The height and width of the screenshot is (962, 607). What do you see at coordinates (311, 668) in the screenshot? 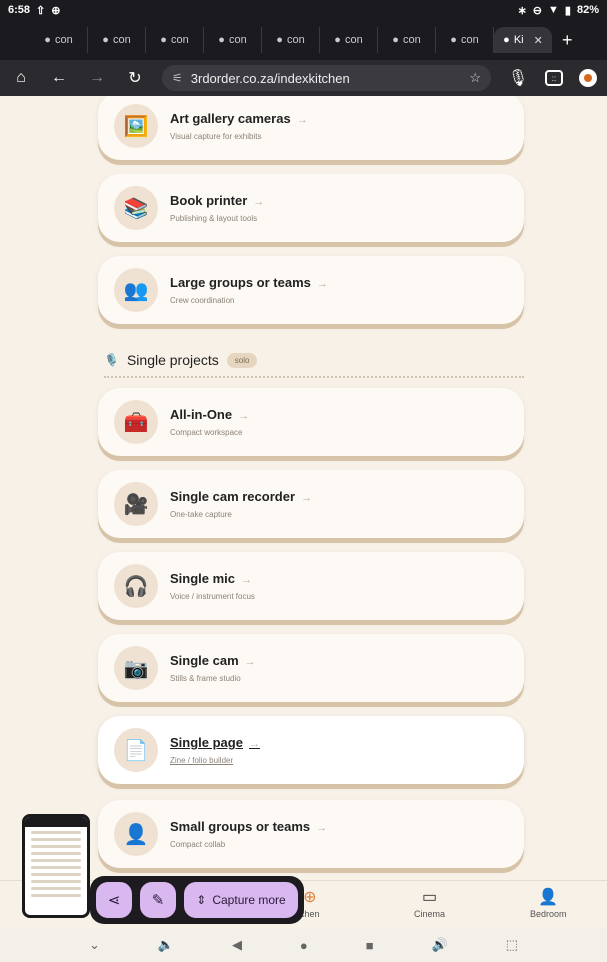
I see `list-item: 📷 Single cam → Stills & frame studio` at bounding box center [311, 668].